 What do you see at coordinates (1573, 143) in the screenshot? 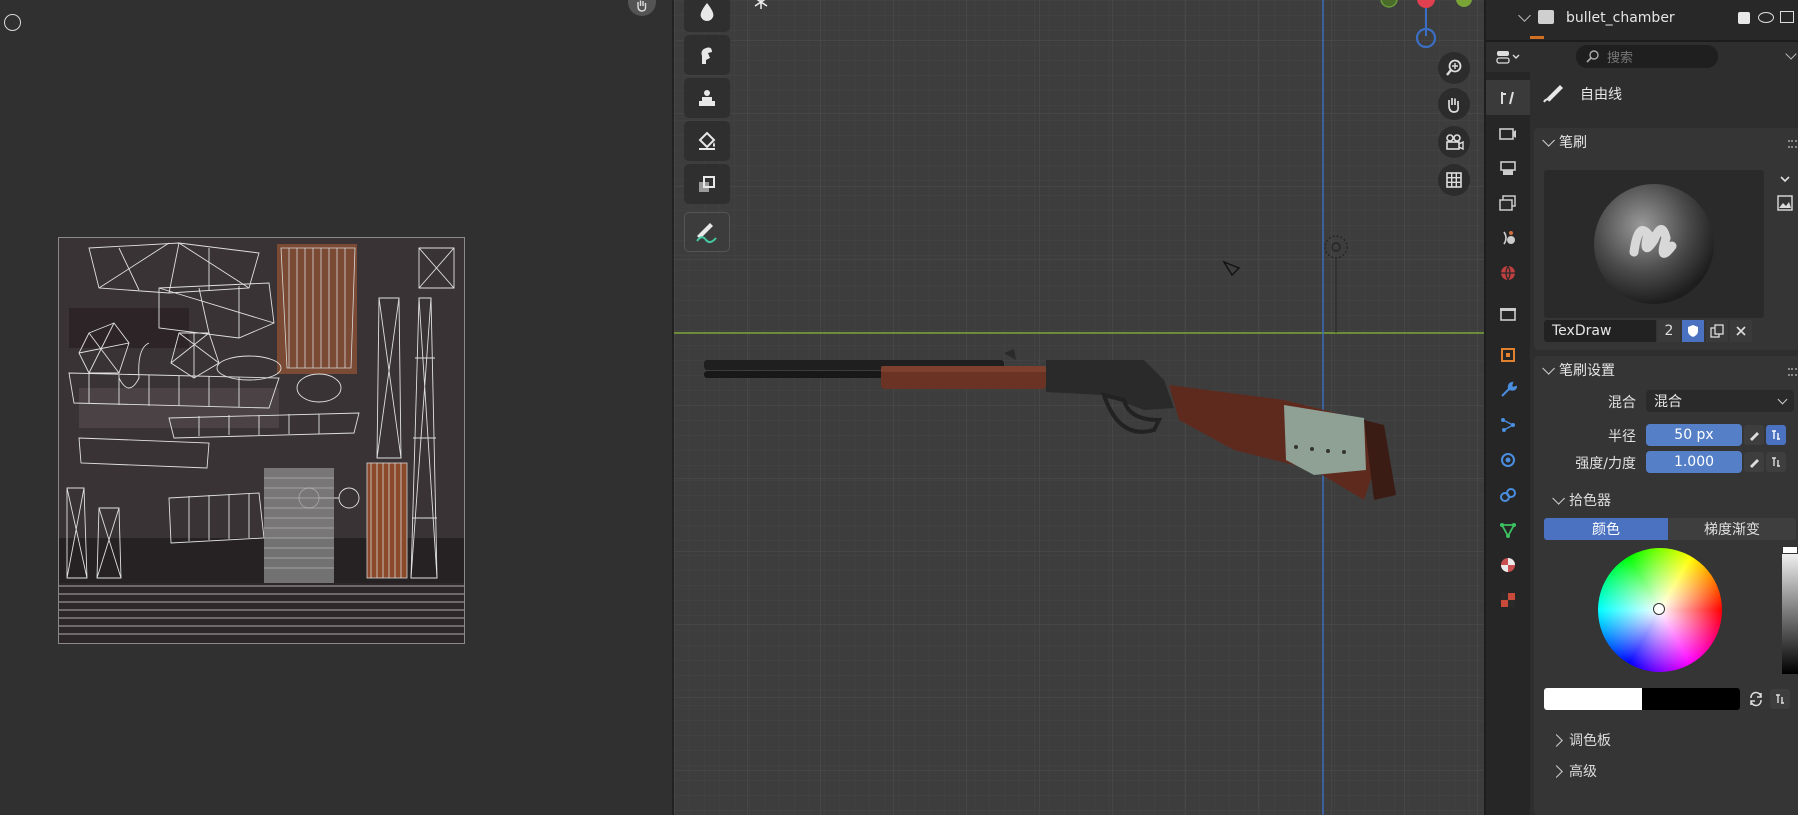
I see `brush-panel-title: 笔刷` at bounding box center [1573, 143].